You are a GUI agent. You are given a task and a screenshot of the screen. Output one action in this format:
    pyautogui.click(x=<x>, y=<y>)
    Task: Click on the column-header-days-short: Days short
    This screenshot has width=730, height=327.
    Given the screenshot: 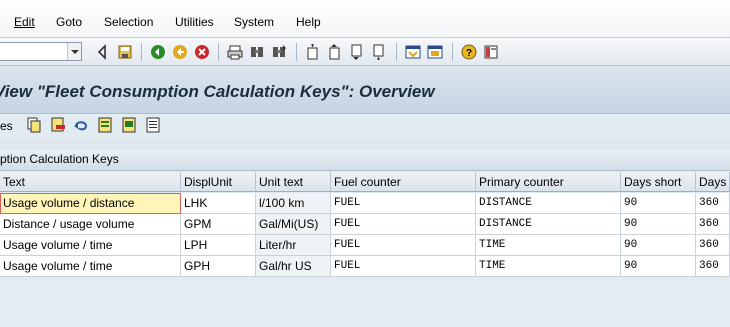 What is the action you would take?
    pyautogui.click(x=658, y=182)
    